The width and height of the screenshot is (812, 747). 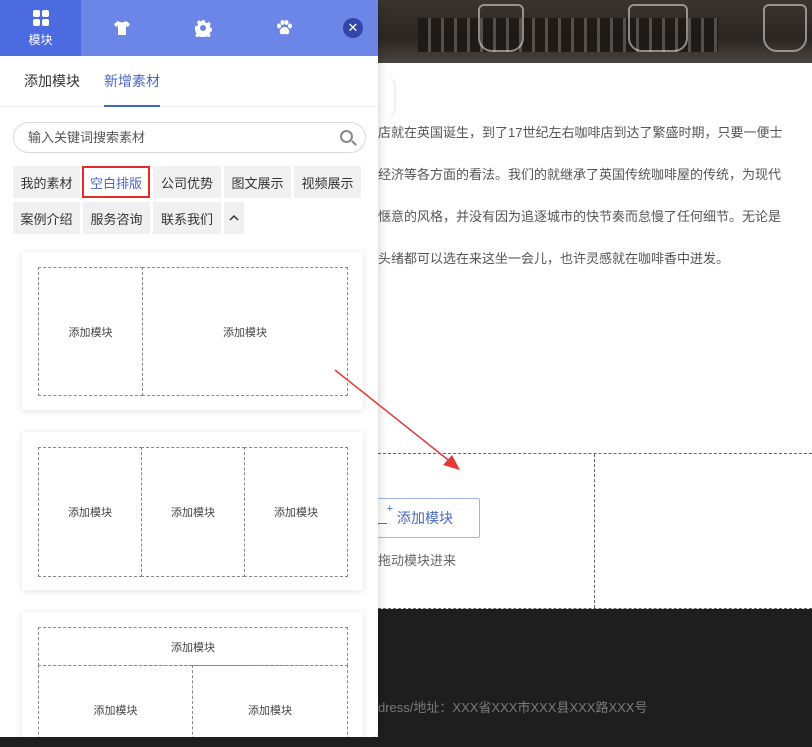 I want to click on tab-add-module: 添加模块, so click(x=52, y=81).